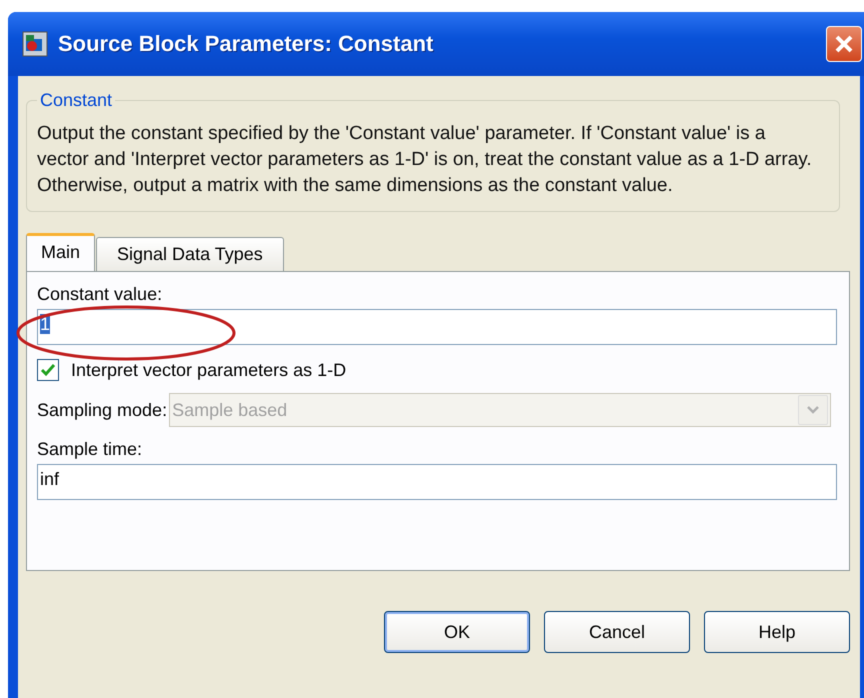 The image size is (864, 698). What do you see at coordinates (208, 370) in the screenshot?
I see `checkbox-label: Interpret vector parameters as 1-D` at bounding box center [208, 370].